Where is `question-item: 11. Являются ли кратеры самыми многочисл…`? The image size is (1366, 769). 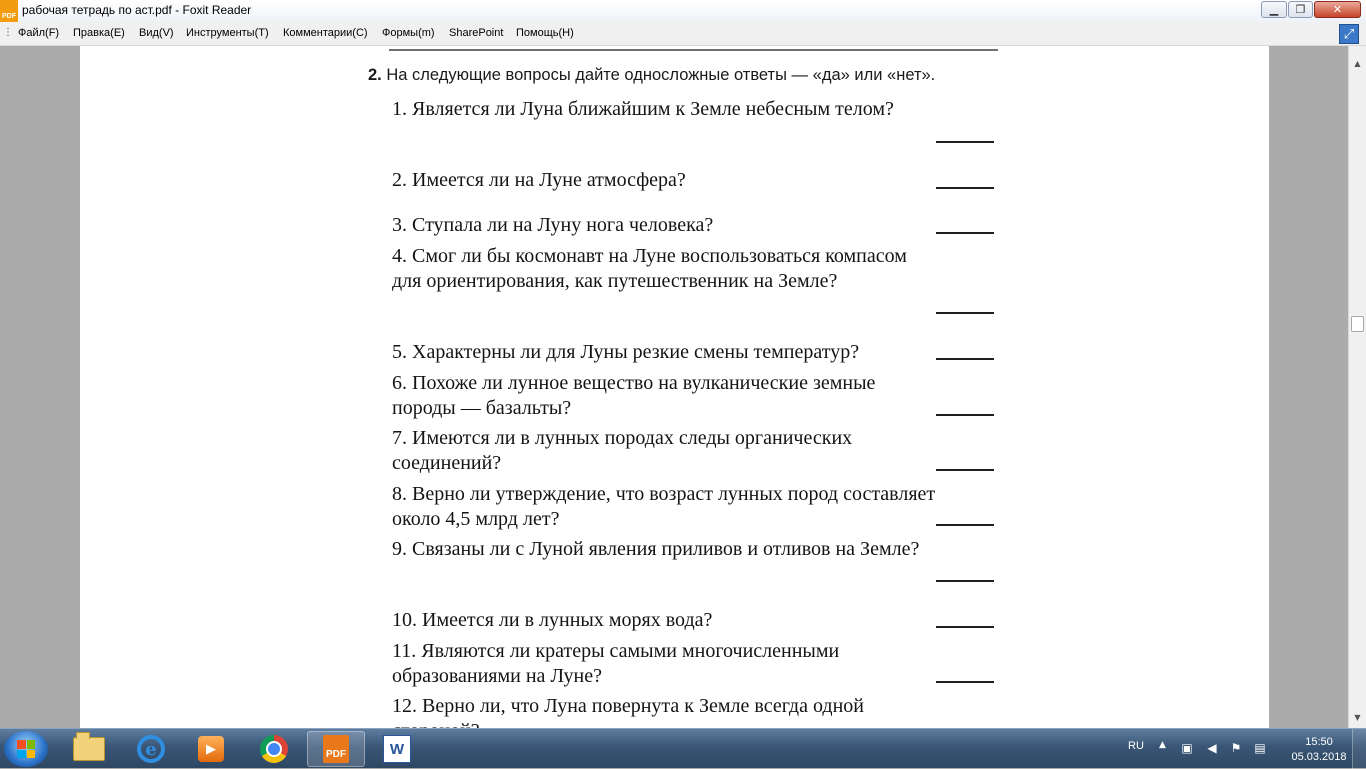
question-item: 11. Являются ли кратеры самыми многочисл… is located at coordinates (616, 663).